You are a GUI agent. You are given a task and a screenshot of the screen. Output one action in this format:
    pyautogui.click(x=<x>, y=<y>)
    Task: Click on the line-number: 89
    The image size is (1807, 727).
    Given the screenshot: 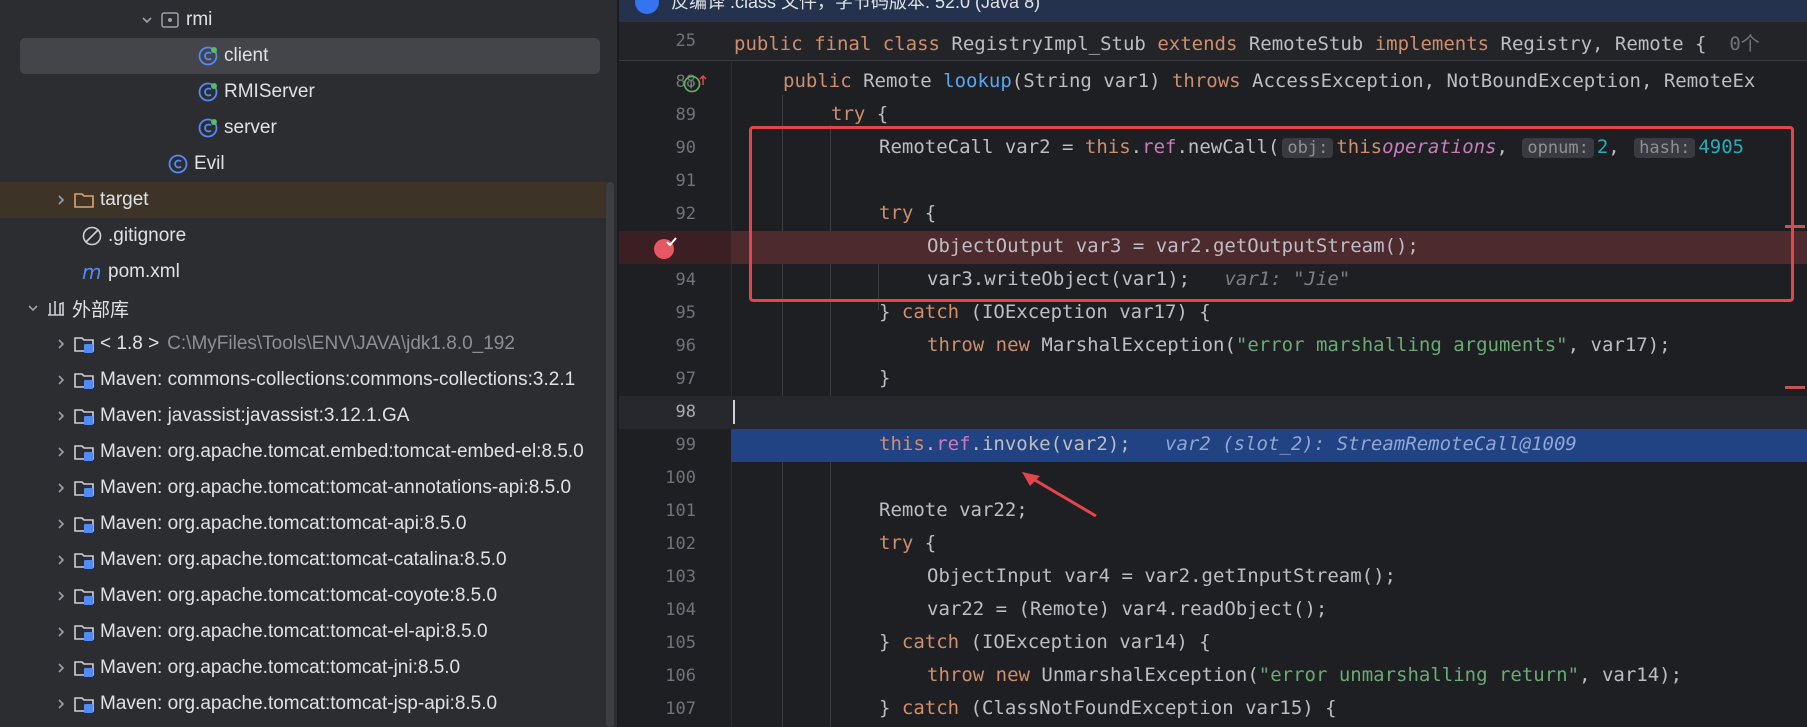 What is the action you would take?
    pyautogui.click(x=685, y=115)
    